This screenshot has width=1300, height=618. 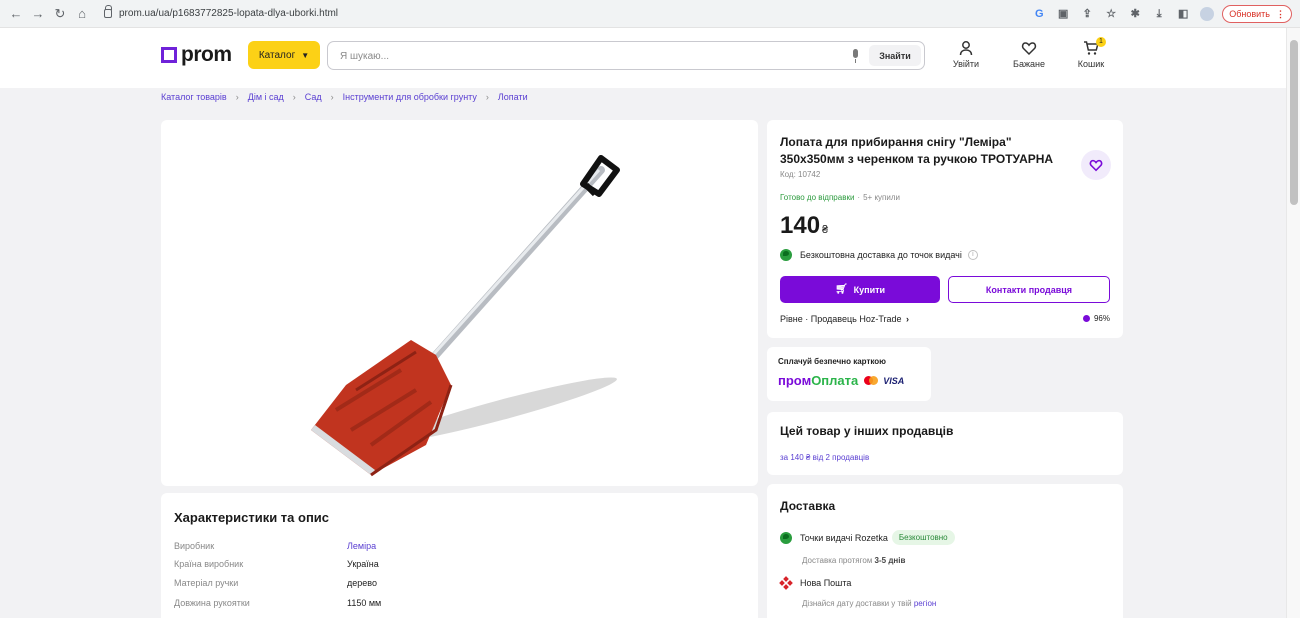 What do you see at coordinates (844, 537) in the screenshot?
I see `rozetka-label: Точки видачі Rozetka` at bounding box center [844, 537].